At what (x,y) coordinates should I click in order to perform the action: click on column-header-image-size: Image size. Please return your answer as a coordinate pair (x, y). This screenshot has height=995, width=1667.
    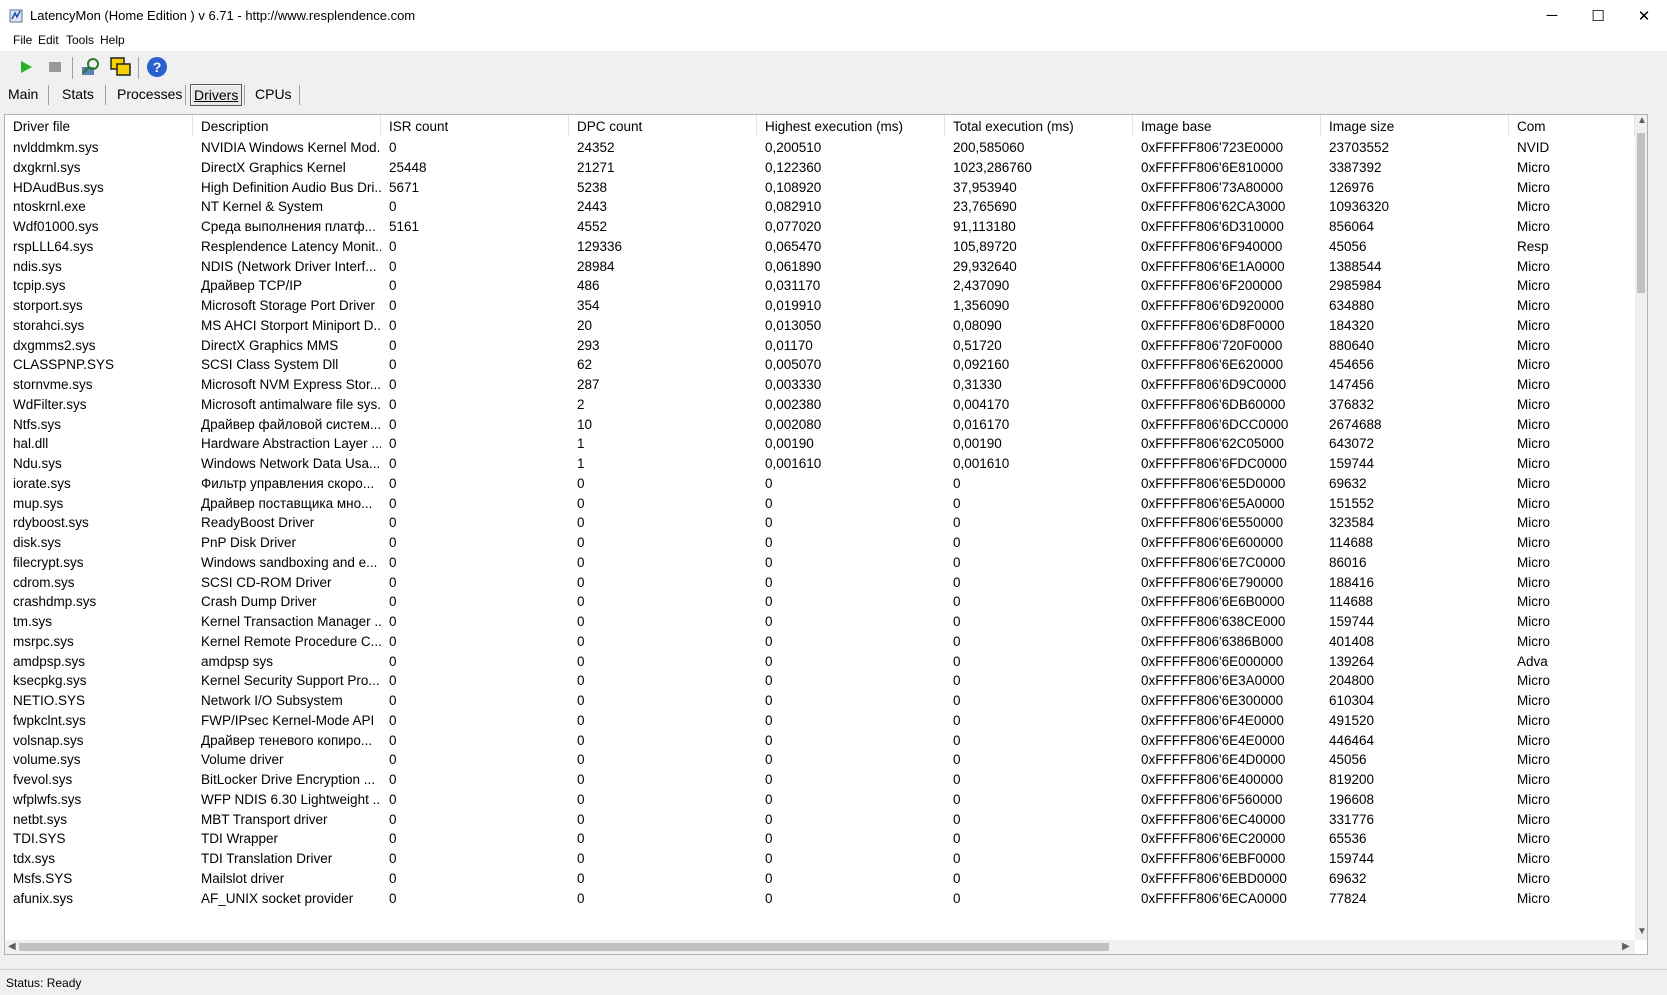
    Looking at the image, I should click on (1415, 126).